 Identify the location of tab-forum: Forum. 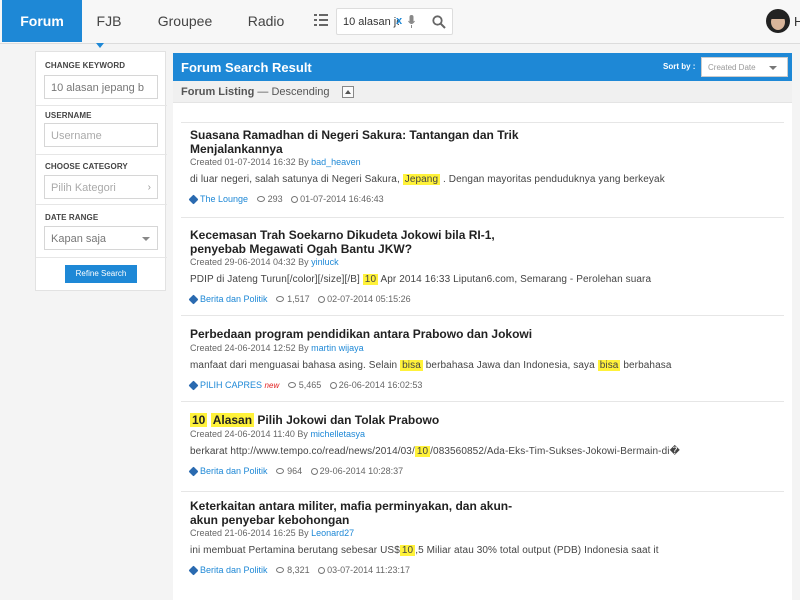
(42, 21).